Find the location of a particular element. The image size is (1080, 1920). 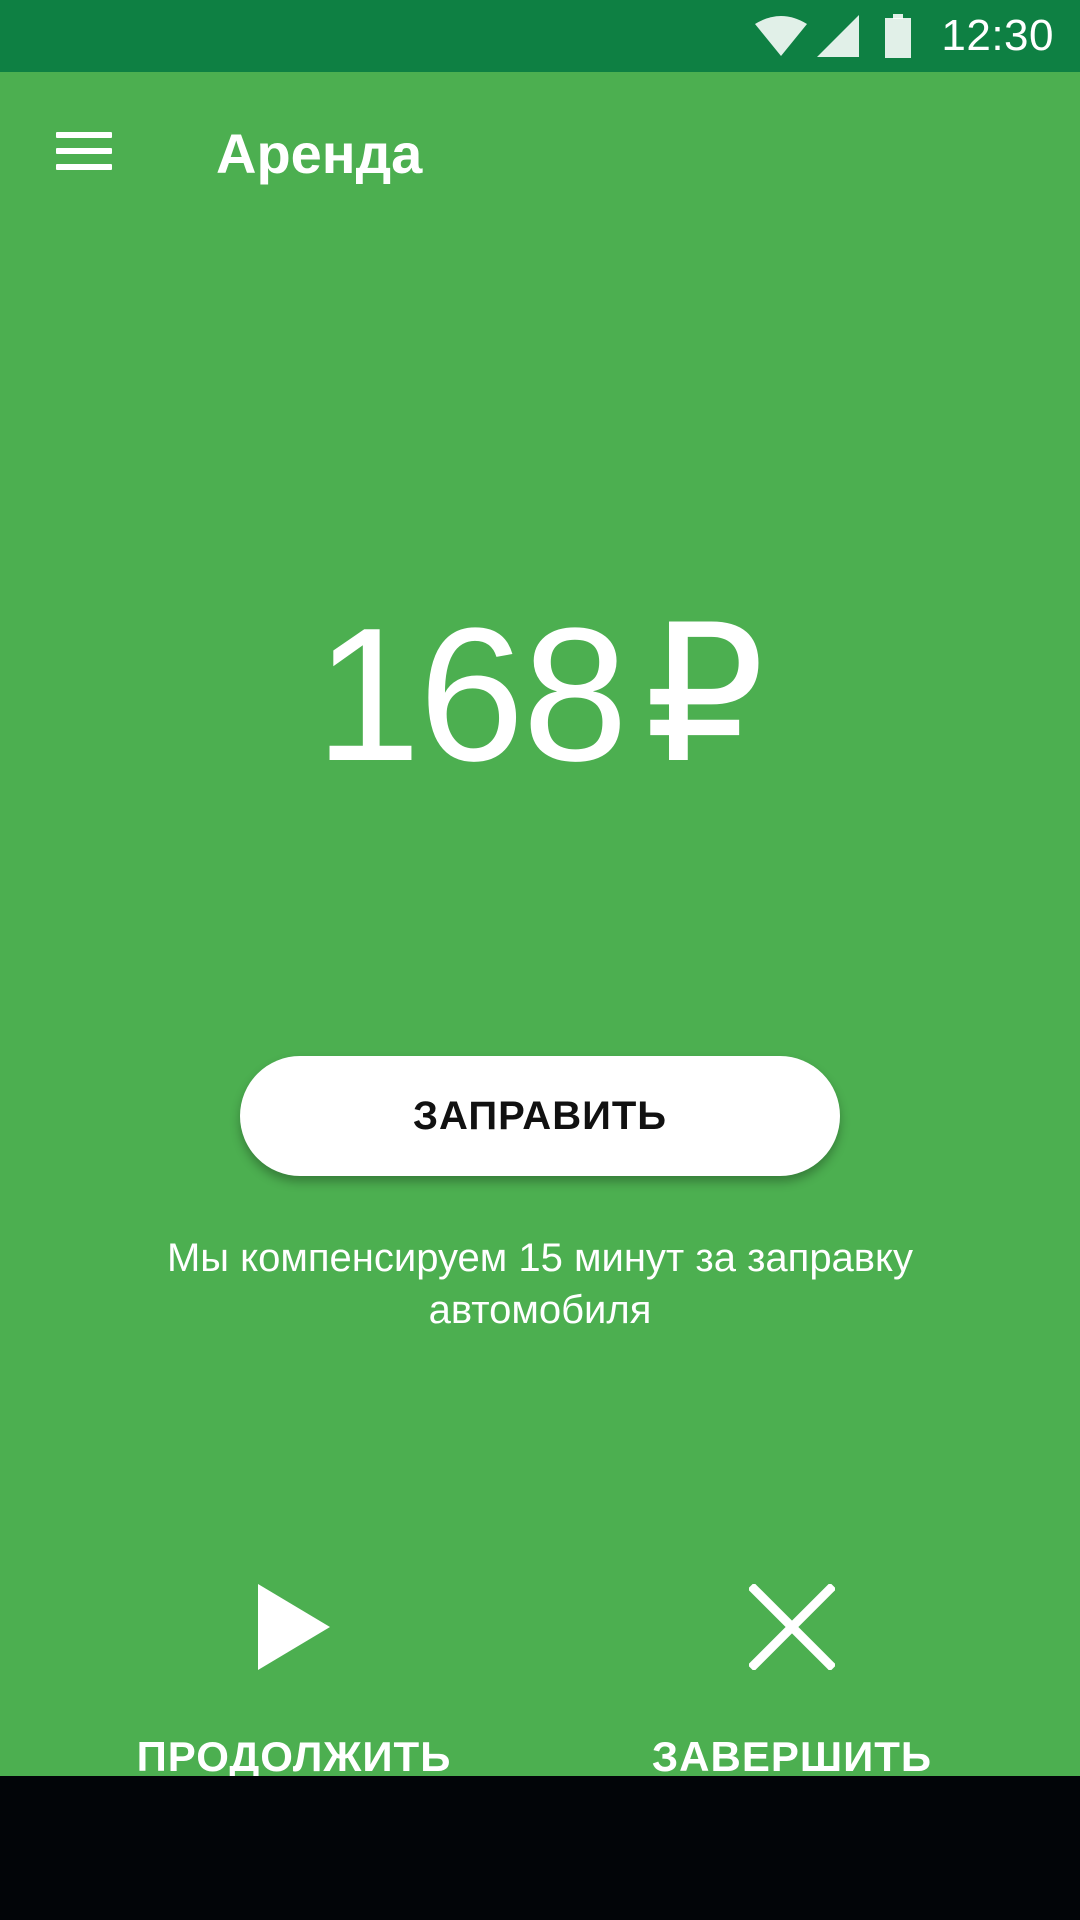

continue-button: ПРОДОЛЖИТЬ is located at coordinates (294, 1652).